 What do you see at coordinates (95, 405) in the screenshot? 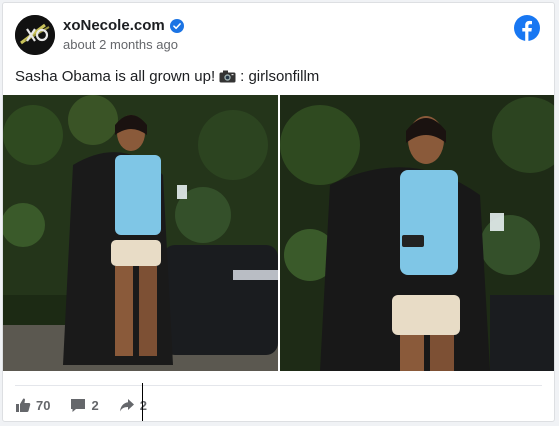
I see `comment-count: 2` at bounding box center [95, 405].